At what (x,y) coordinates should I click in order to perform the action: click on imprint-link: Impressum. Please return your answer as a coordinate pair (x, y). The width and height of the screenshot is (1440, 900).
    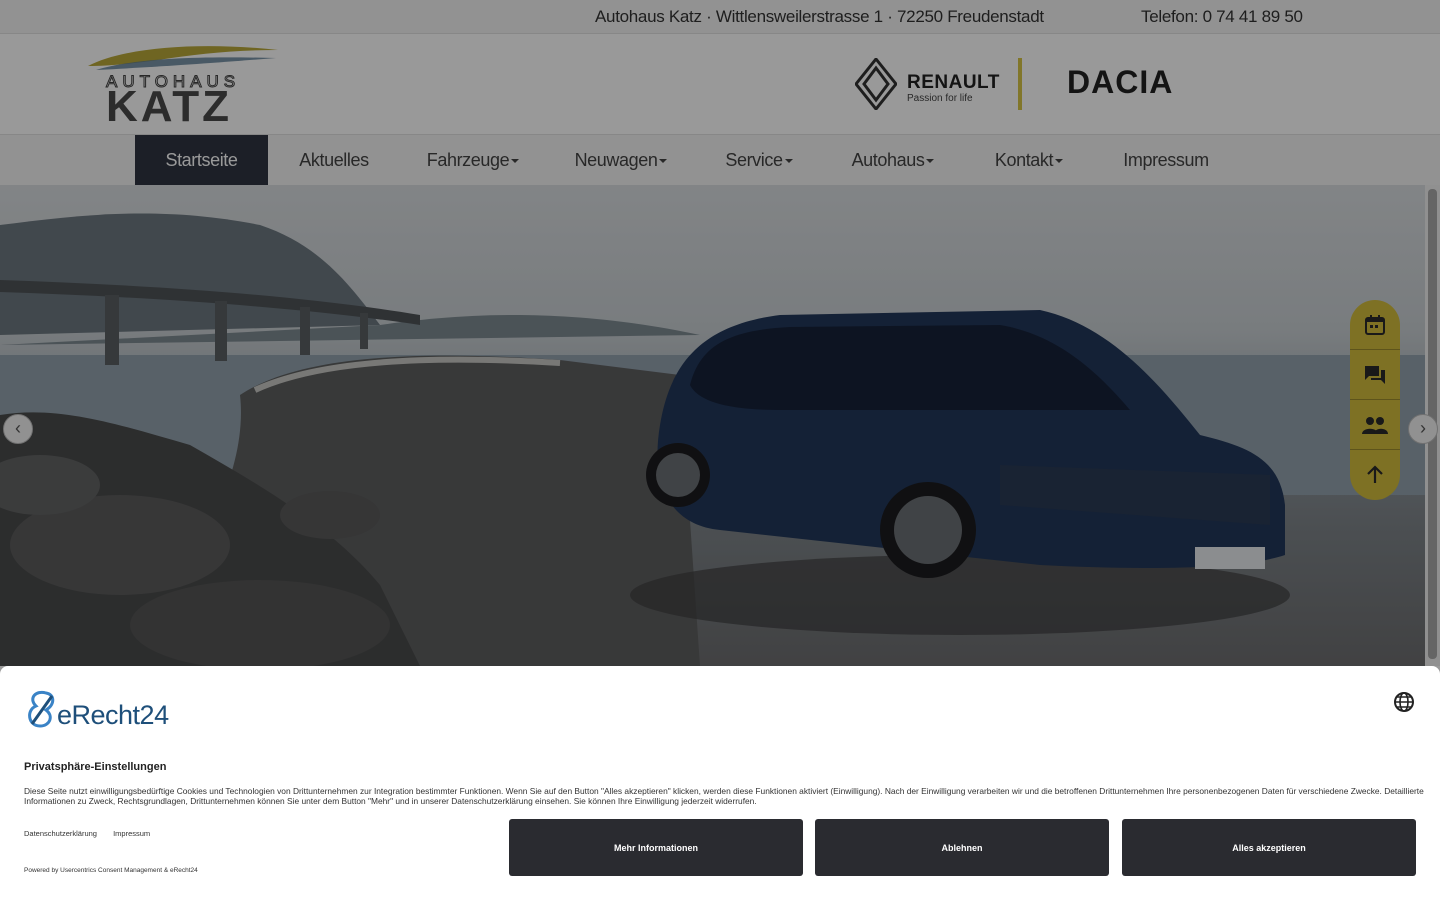
    Looking at the image, I should click on (131, 833).